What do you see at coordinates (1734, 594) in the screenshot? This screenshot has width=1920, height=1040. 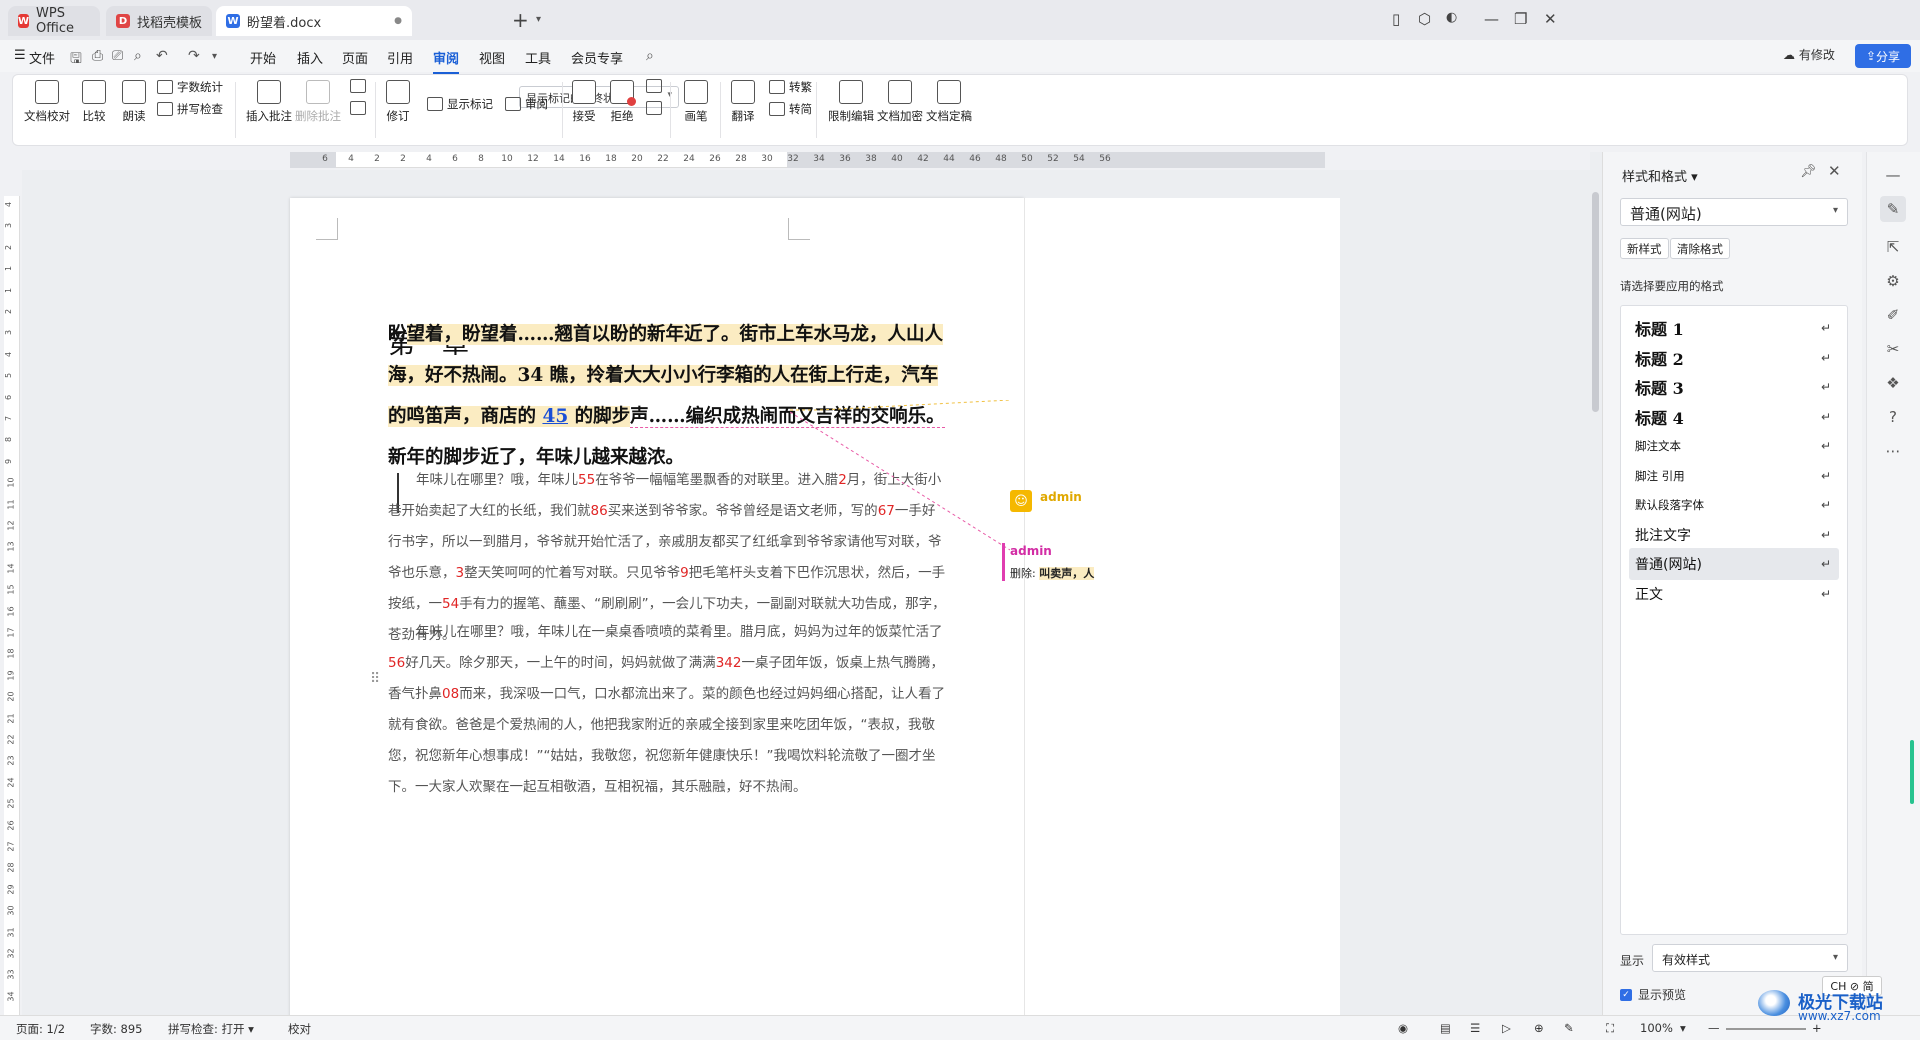 I see `style-item: 正文 ↵` at bounding box center [1734, 594].